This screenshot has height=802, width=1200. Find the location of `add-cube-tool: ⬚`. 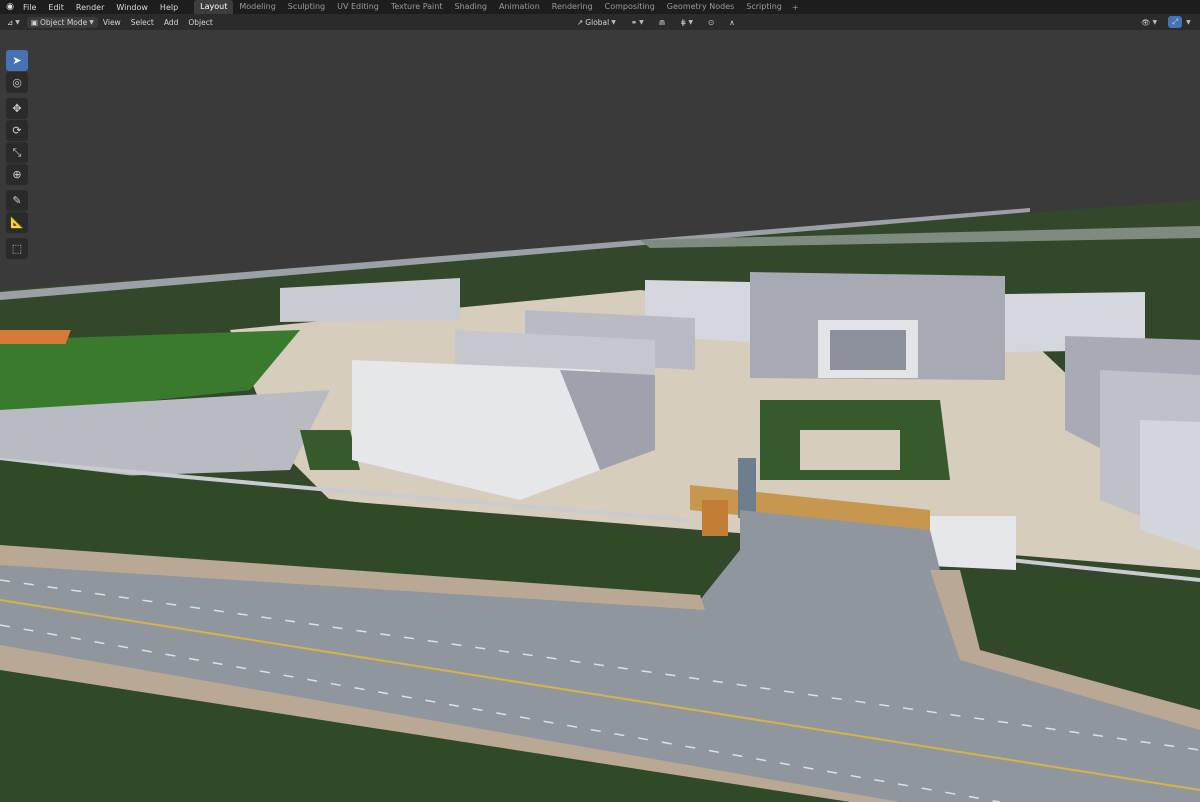

add-cube-tool: ⬚ is located at coordinates (17, 248).